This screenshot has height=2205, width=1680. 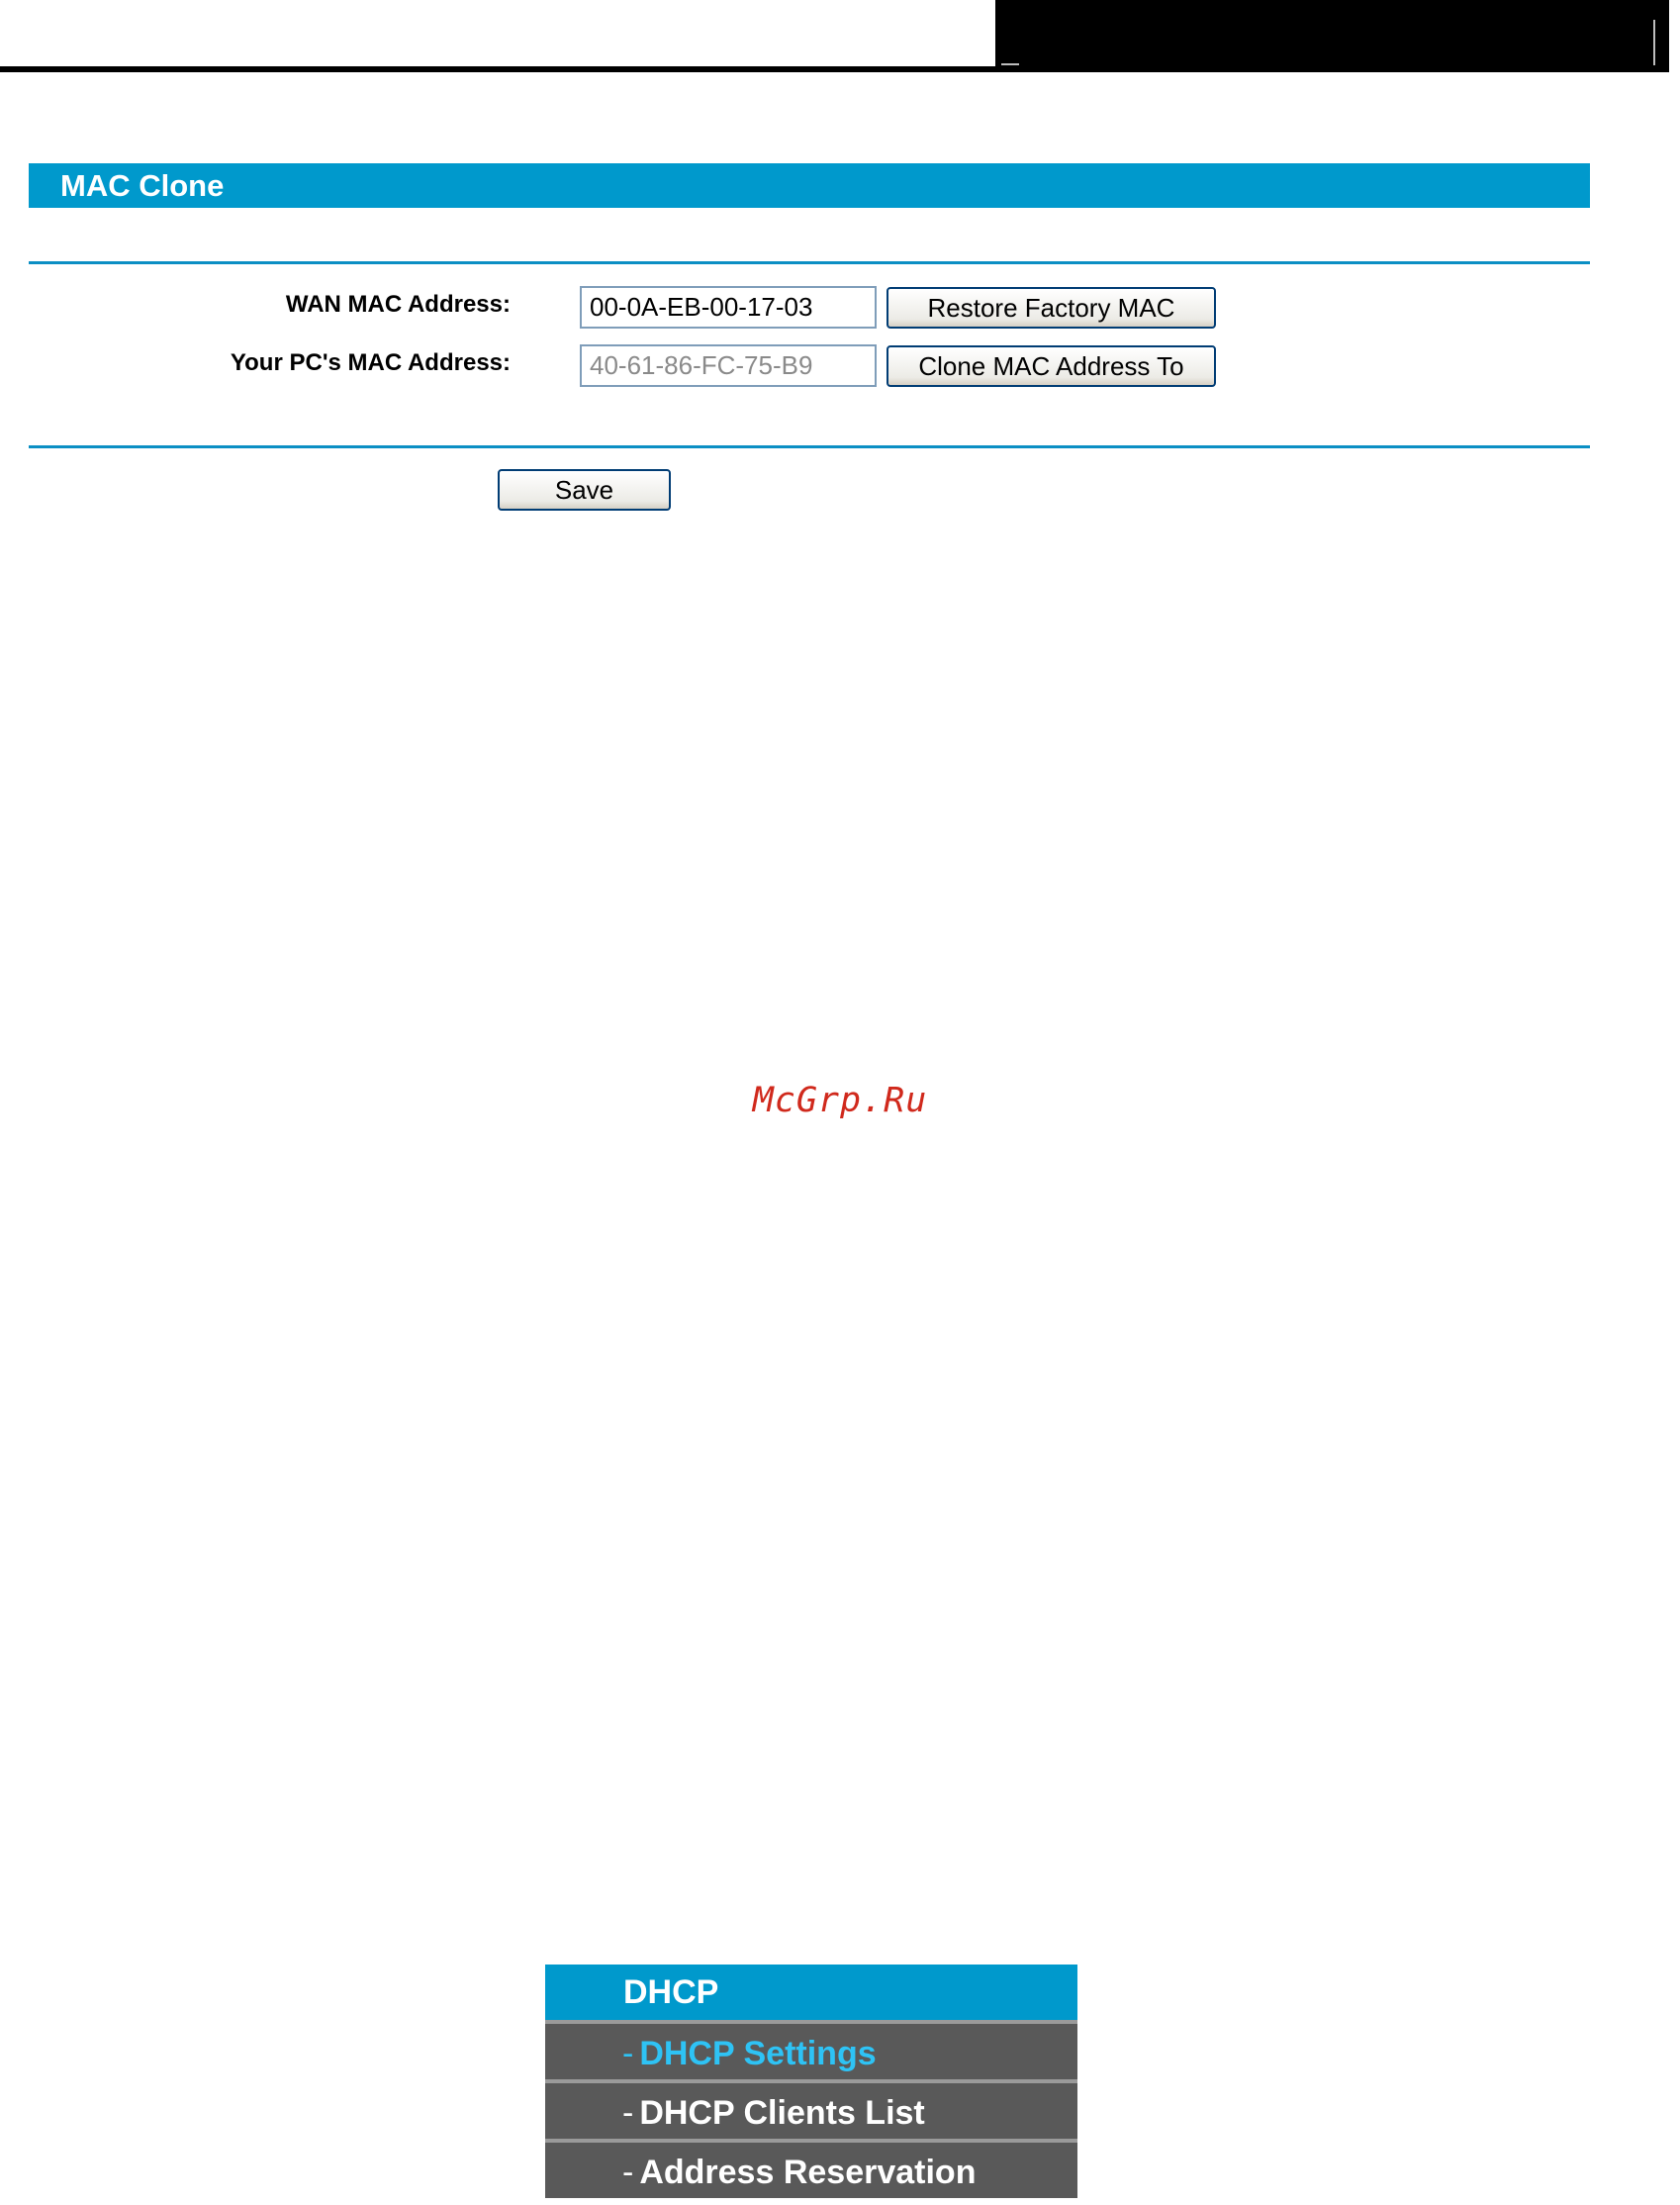 I want to click on menu-item-label: Address Reservation, so click(x=808, y=2173).